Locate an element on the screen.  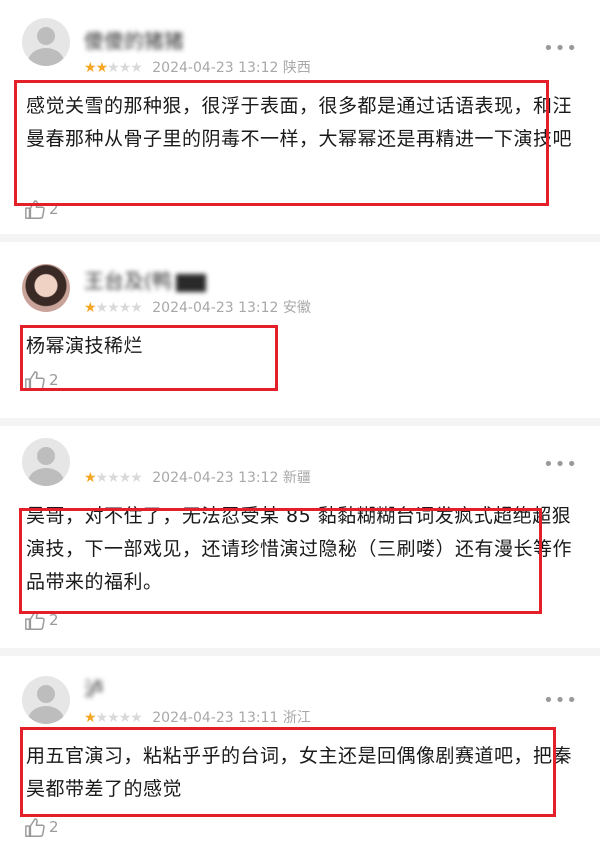
review-meta: ★★★★★ 2024-04-23 13:12 安徽 is located at coordinates (197, 308).